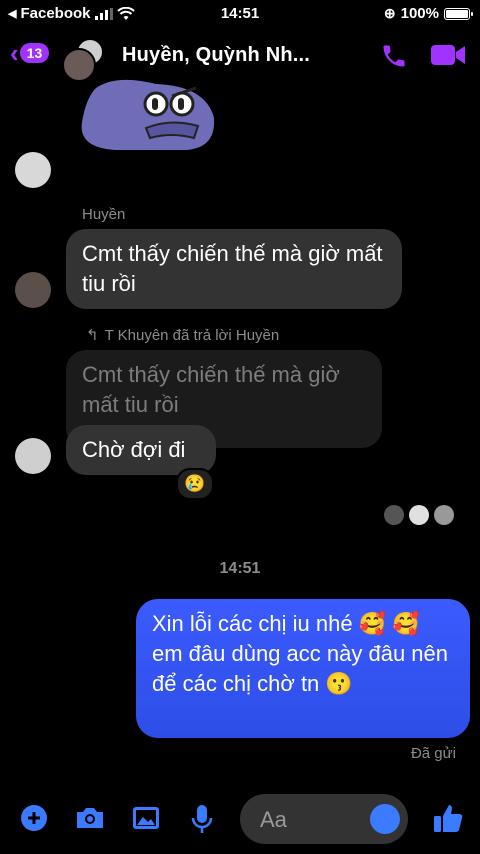  What do you see at coordinates (14, 53) in the screenshot?
I see `back-chevron-icon: ‹` at bounding box center [14, 53].